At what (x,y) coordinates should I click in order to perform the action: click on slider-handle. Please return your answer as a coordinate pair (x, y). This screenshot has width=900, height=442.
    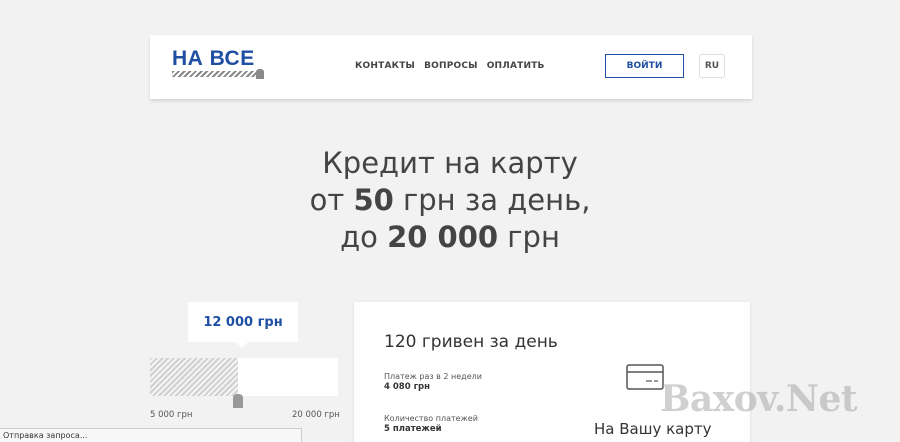
    Looking at the image, I should click on (238, 401).